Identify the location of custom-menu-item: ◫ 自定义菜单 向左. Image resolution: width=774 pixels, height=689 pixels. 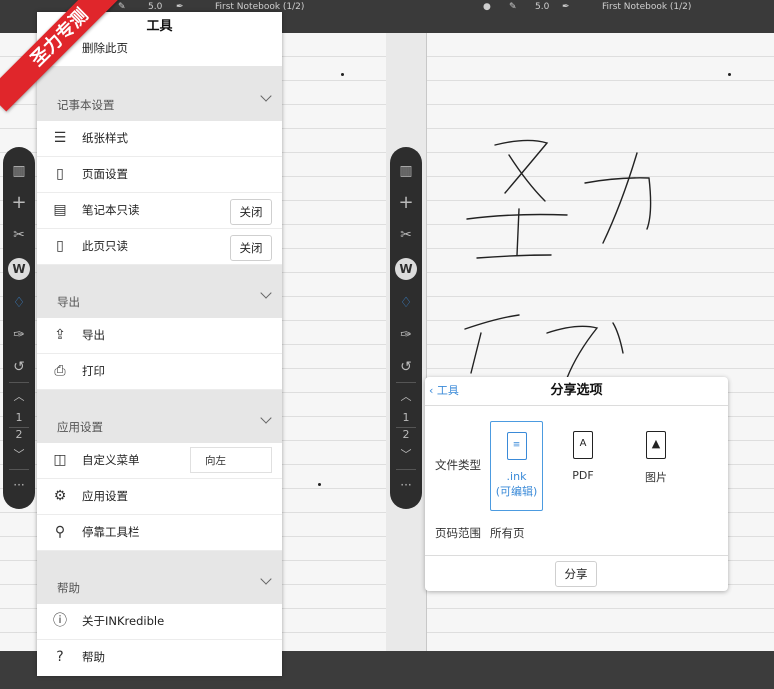
(159, 461).